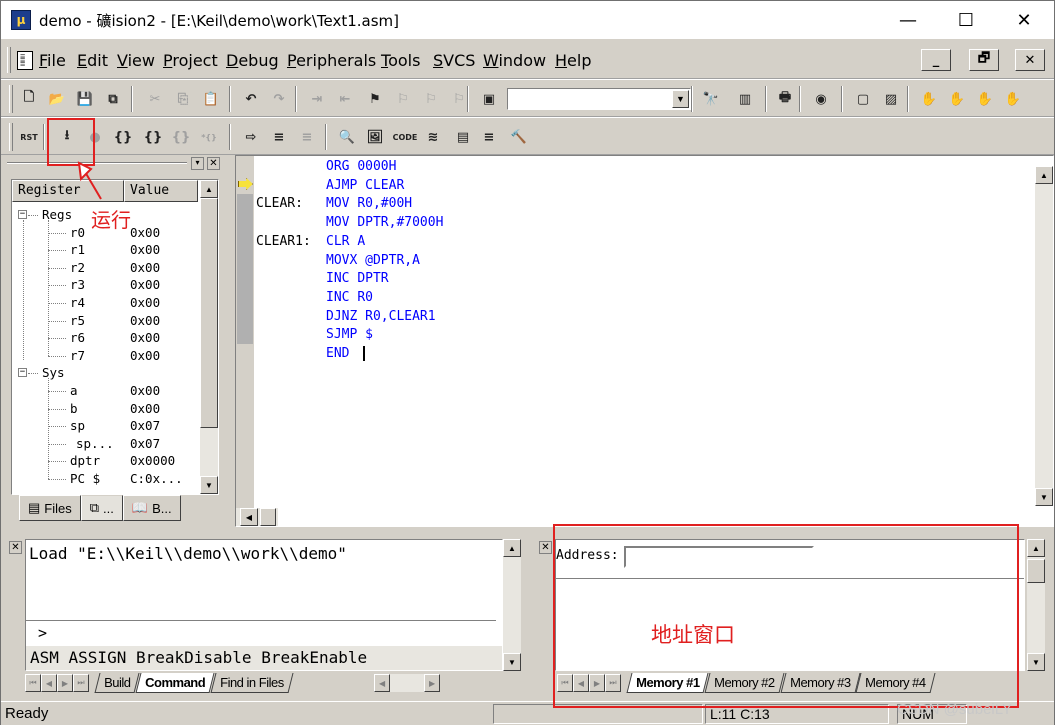 The image size is (1055, 725). What do you see at coordinates (181, 137) in the screenshot?
I see `step-out-icon: {}` at bounding box center [181, 137].